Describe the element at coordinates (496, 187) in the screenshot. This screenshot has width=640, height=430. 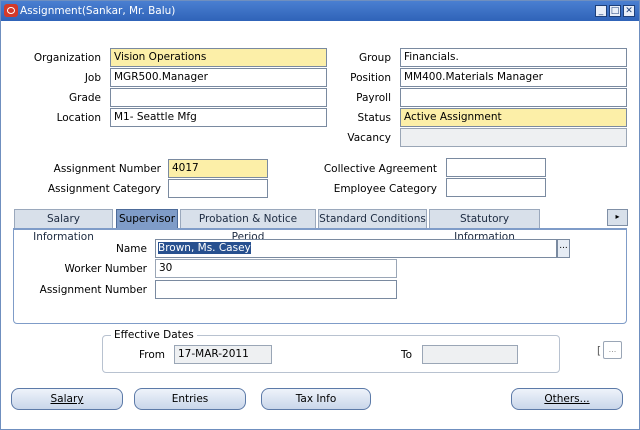
I see `employee-category-field` at that location.